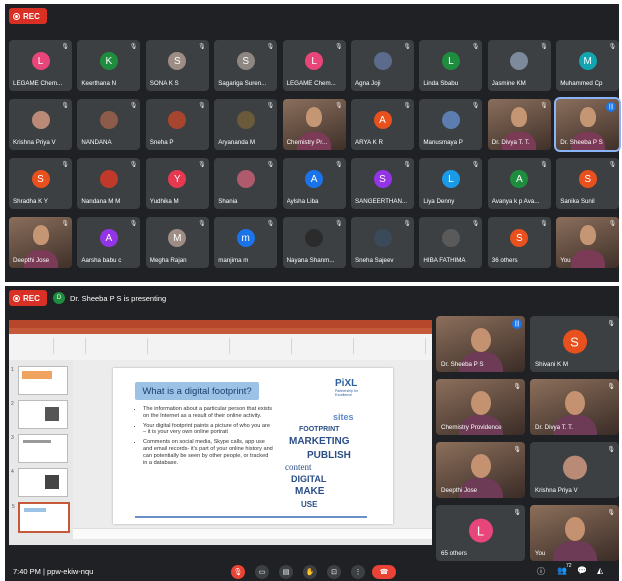  I want to click on participant-tile: A 🎙︎ ARYA K R, so click(382, 124).